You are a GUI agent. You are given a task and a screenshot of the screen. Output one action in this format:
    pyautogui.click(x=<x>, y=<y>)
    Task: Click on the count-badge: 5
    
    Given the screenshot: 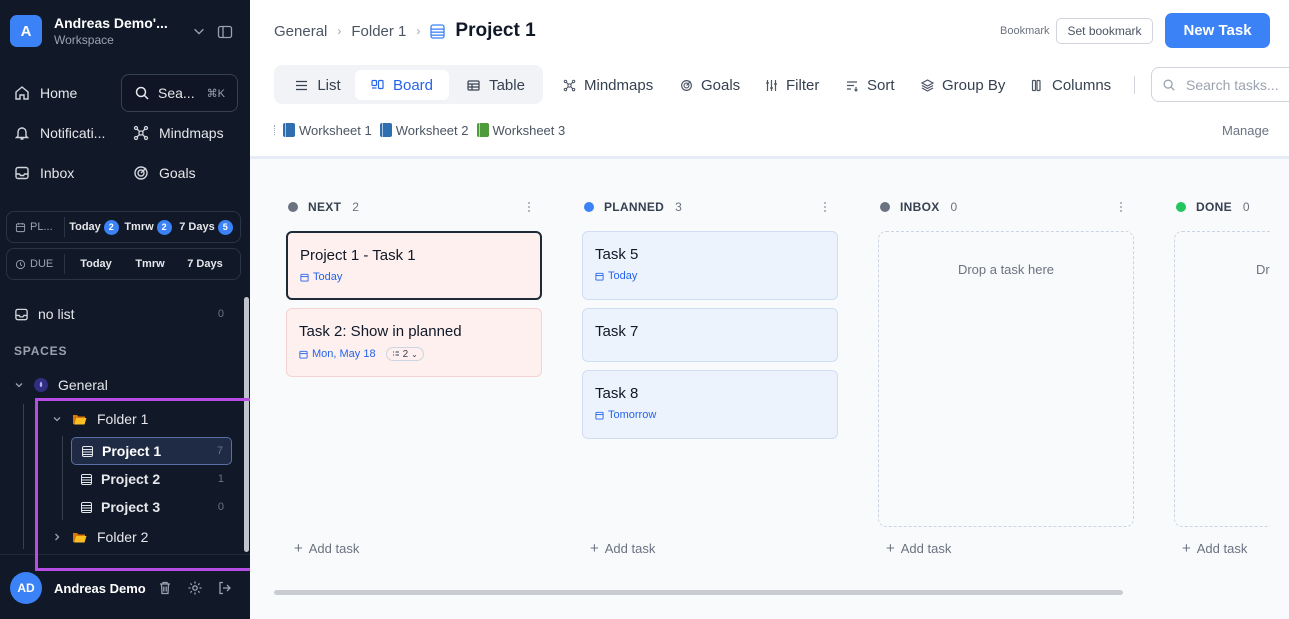 What is the action you would take?
    pyautogui.click(x=225, y=227)
    